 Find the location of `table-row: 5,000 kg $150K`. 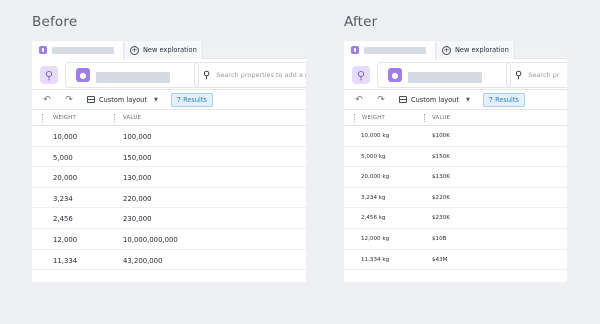

table-row: 5,000 kg $150K is located at coordinates (455, 157).